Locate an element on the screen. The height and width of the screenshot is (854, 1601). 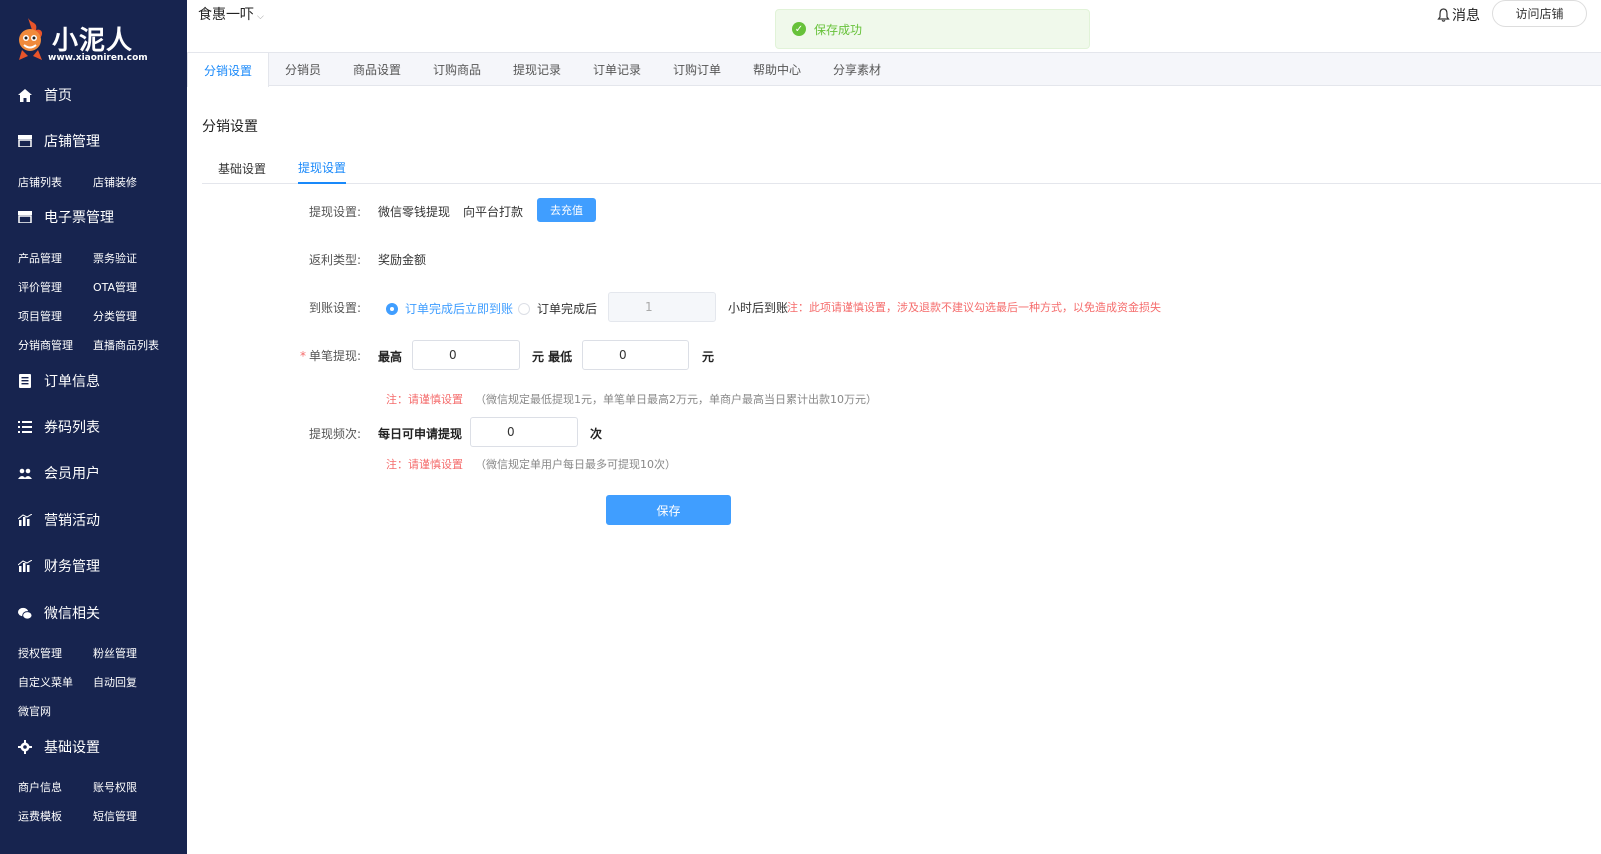
radio-dot-checked is located at coordinates (392, 308).